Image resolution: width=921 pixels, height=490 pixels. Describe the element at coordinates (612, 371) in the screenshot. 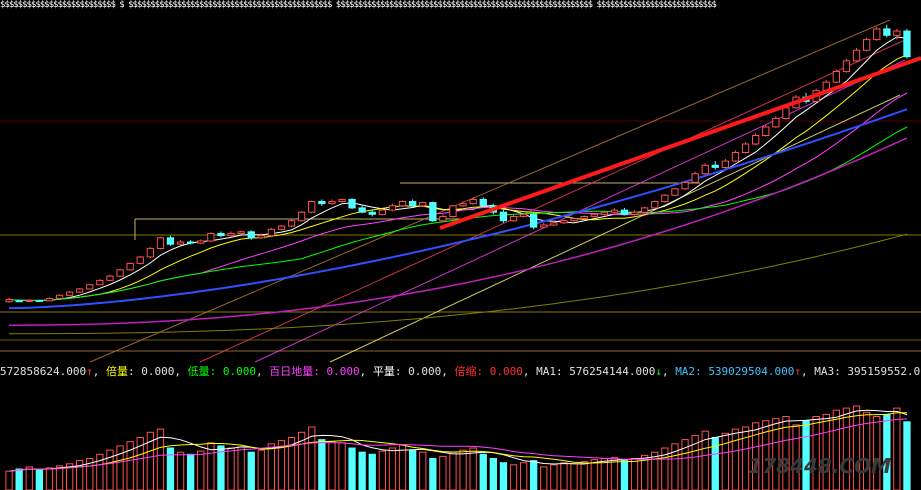

I see `ma1-value: 576254144.000` at that location.